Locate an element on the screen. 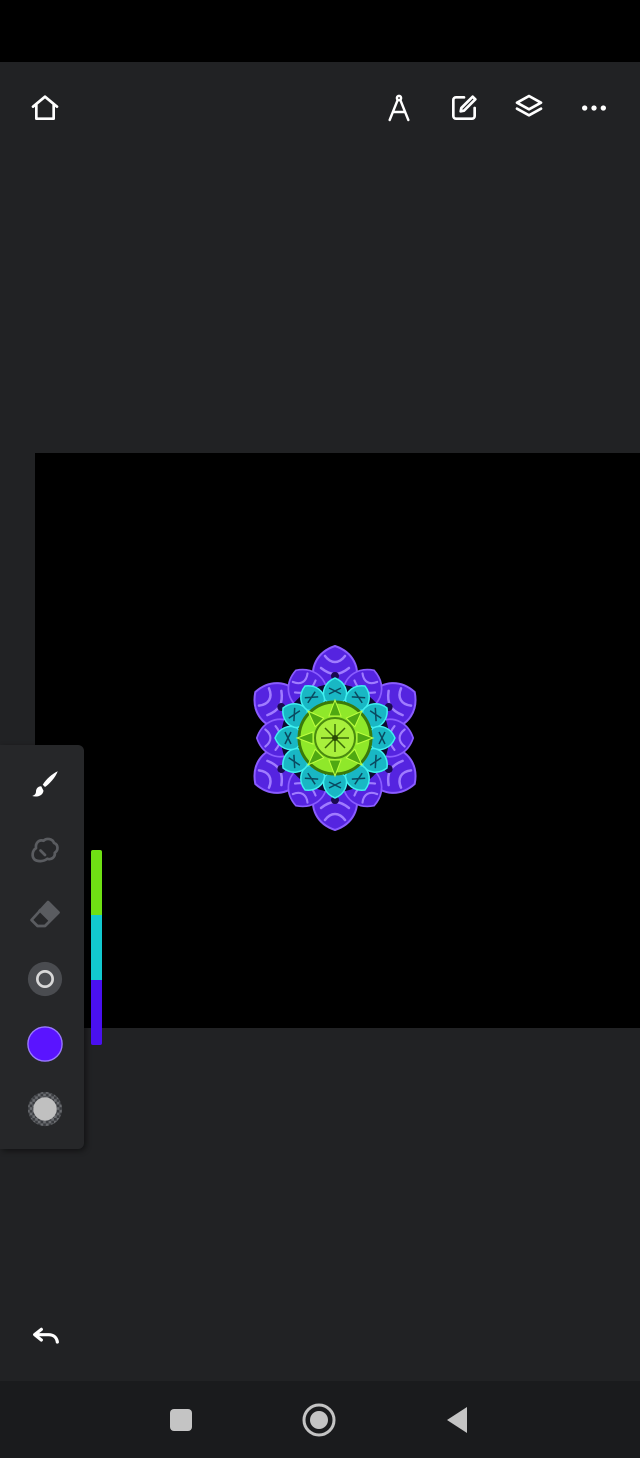 The height and width of the screenshot is (1458, 640). tool-panel is located at coordinates (42, 947).